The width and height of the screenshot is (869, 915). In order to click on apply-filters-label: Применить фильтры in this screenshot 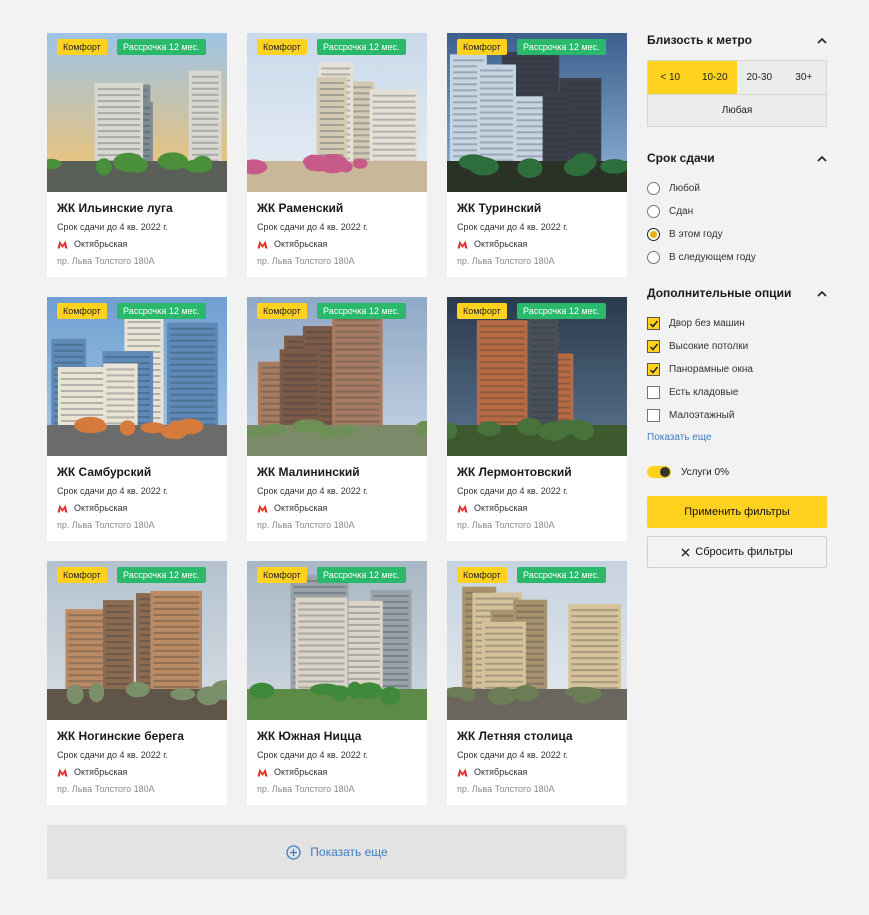, I will do `click(737, 512)`.